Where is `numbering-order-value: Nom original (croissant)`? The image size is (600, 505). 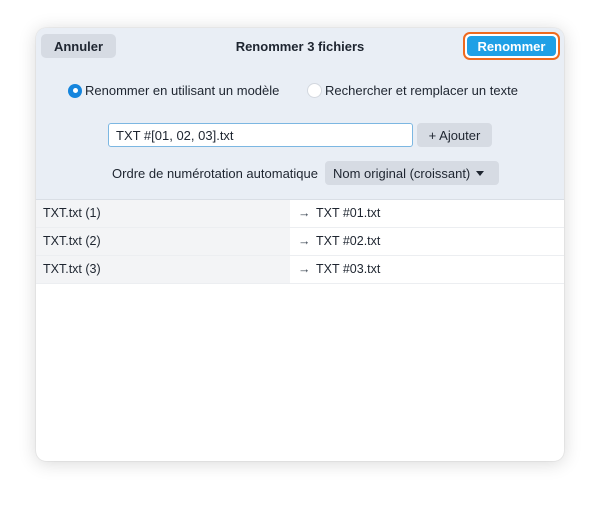 numbering-order-value: Nom original (croissant) is located at coordinates (402, 173).